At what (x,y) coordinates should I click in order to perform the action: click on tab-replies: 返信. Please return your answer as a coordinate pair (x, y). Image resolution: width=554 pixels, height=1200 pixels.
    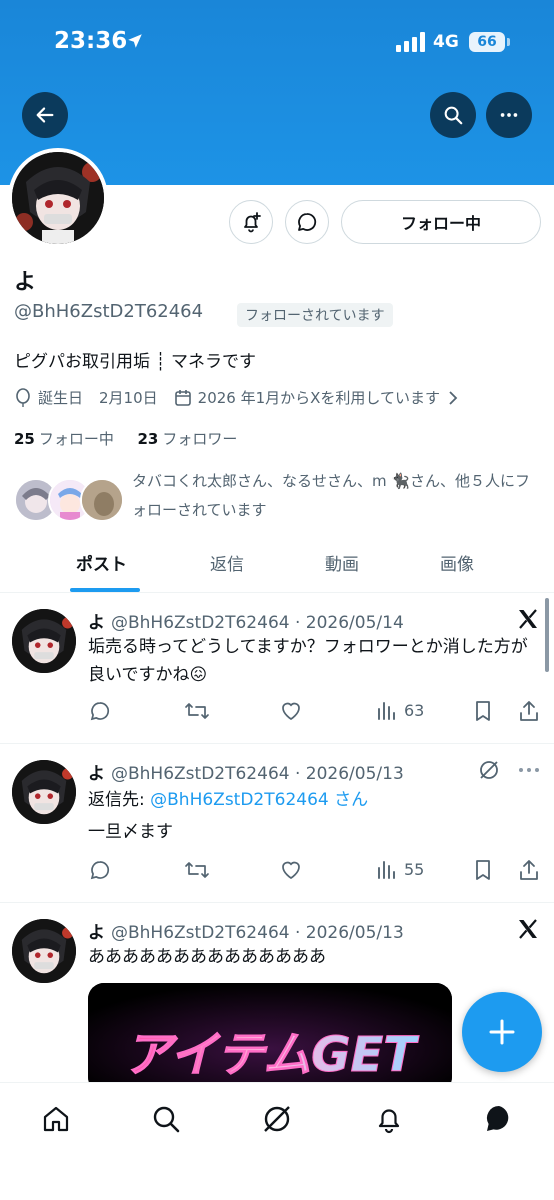
    Looking at the image, I should click on (227, 562).